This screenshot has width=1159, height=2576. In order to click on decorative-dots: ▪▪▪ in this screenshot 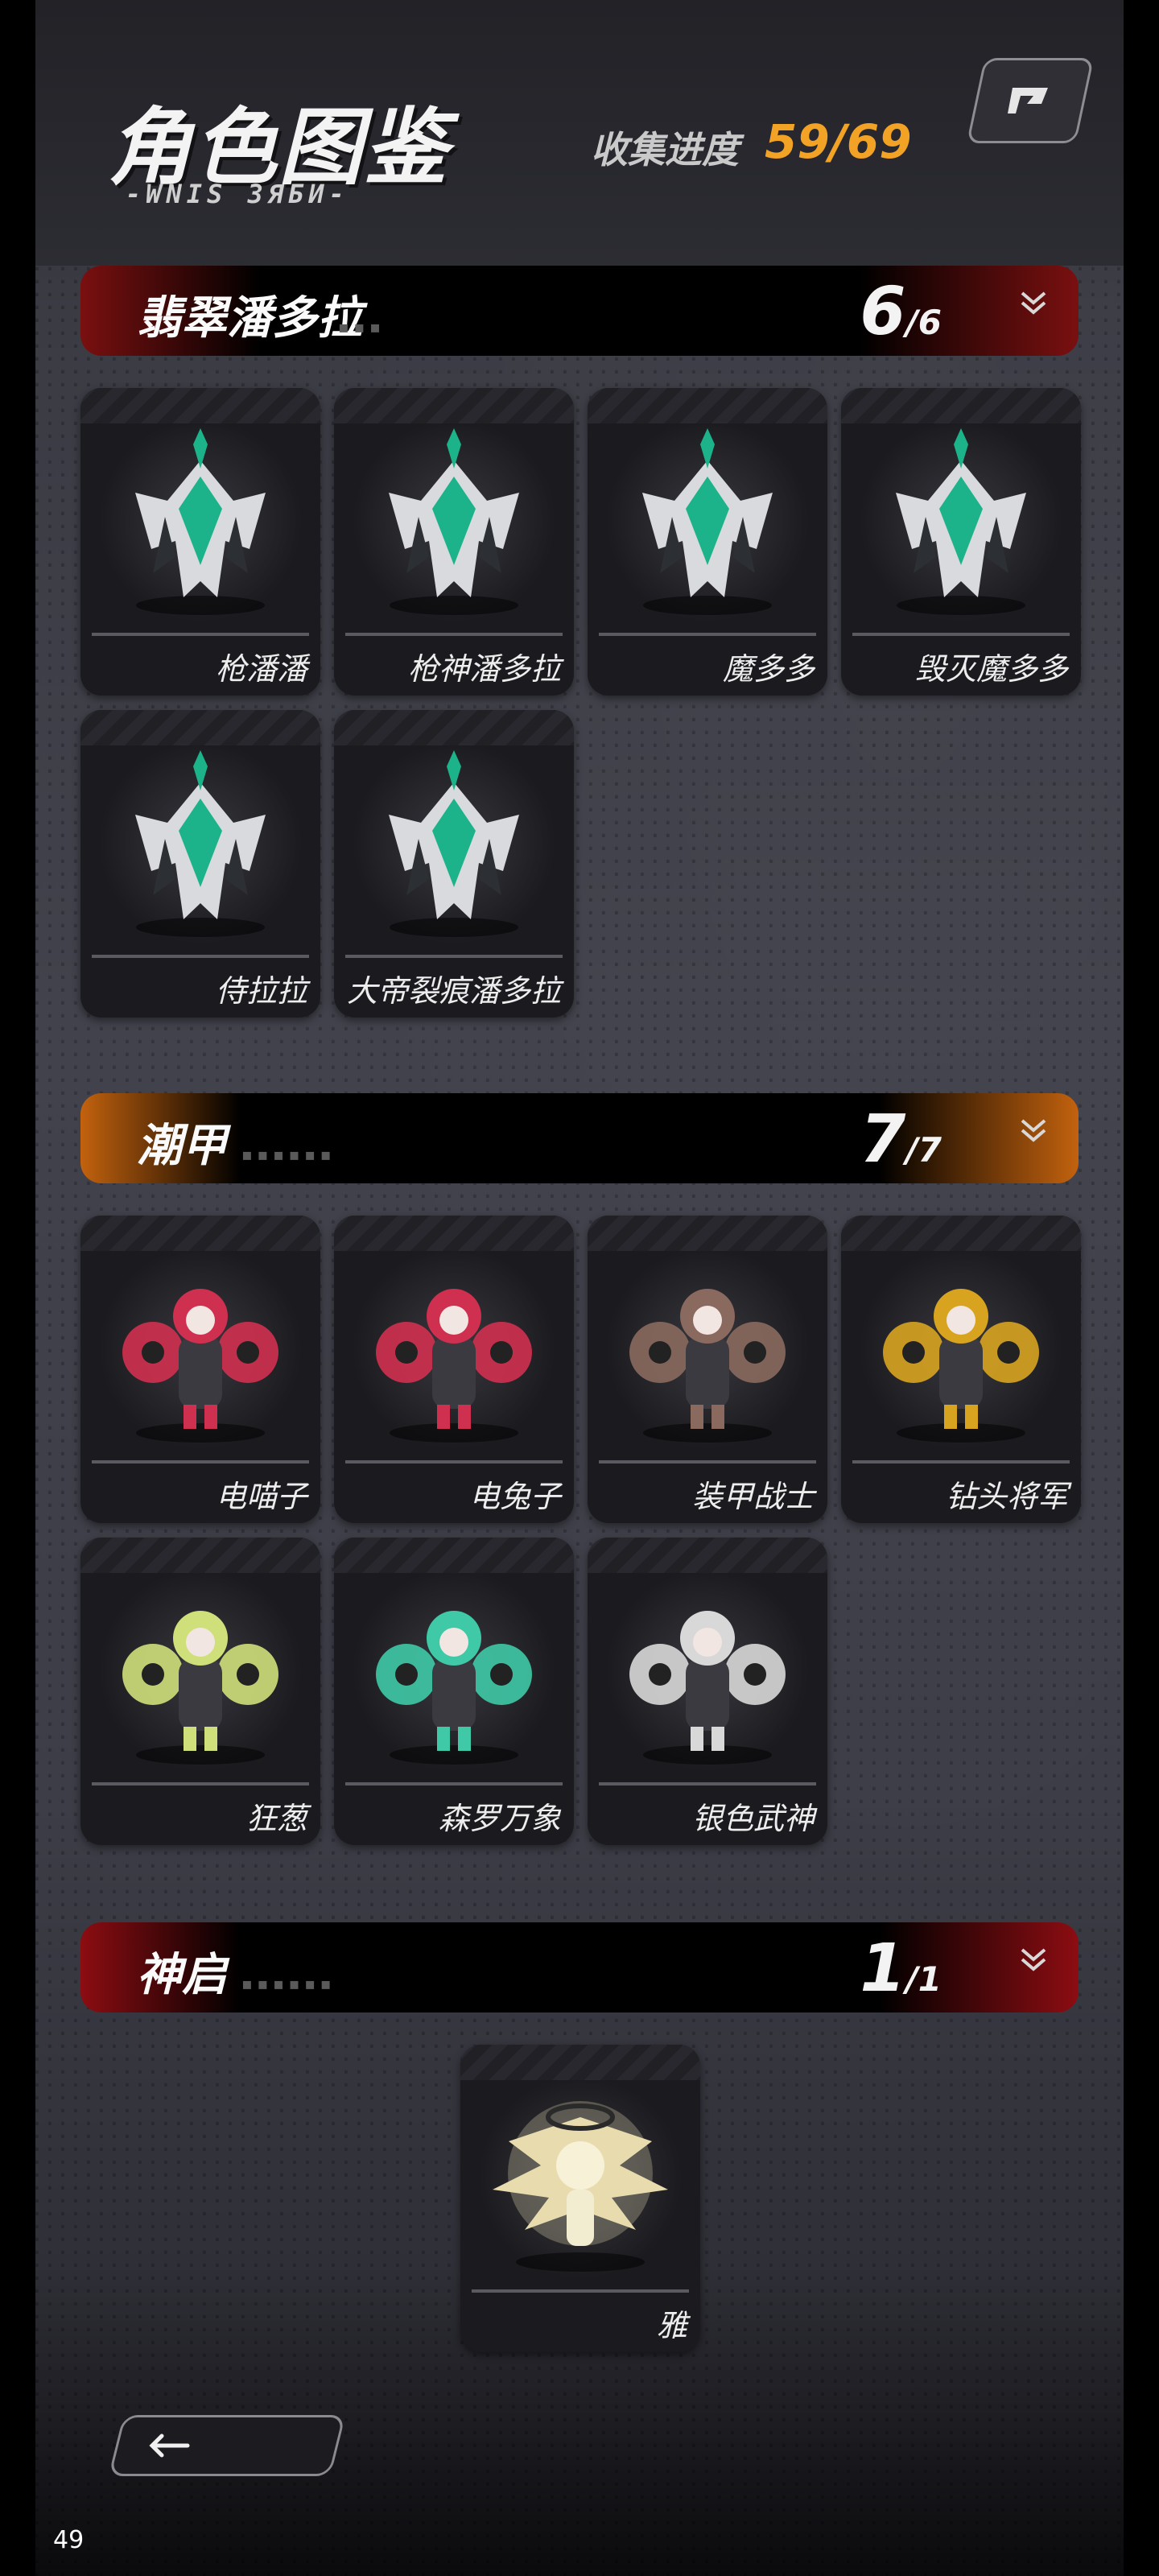, I will do `click(362, 326)`.